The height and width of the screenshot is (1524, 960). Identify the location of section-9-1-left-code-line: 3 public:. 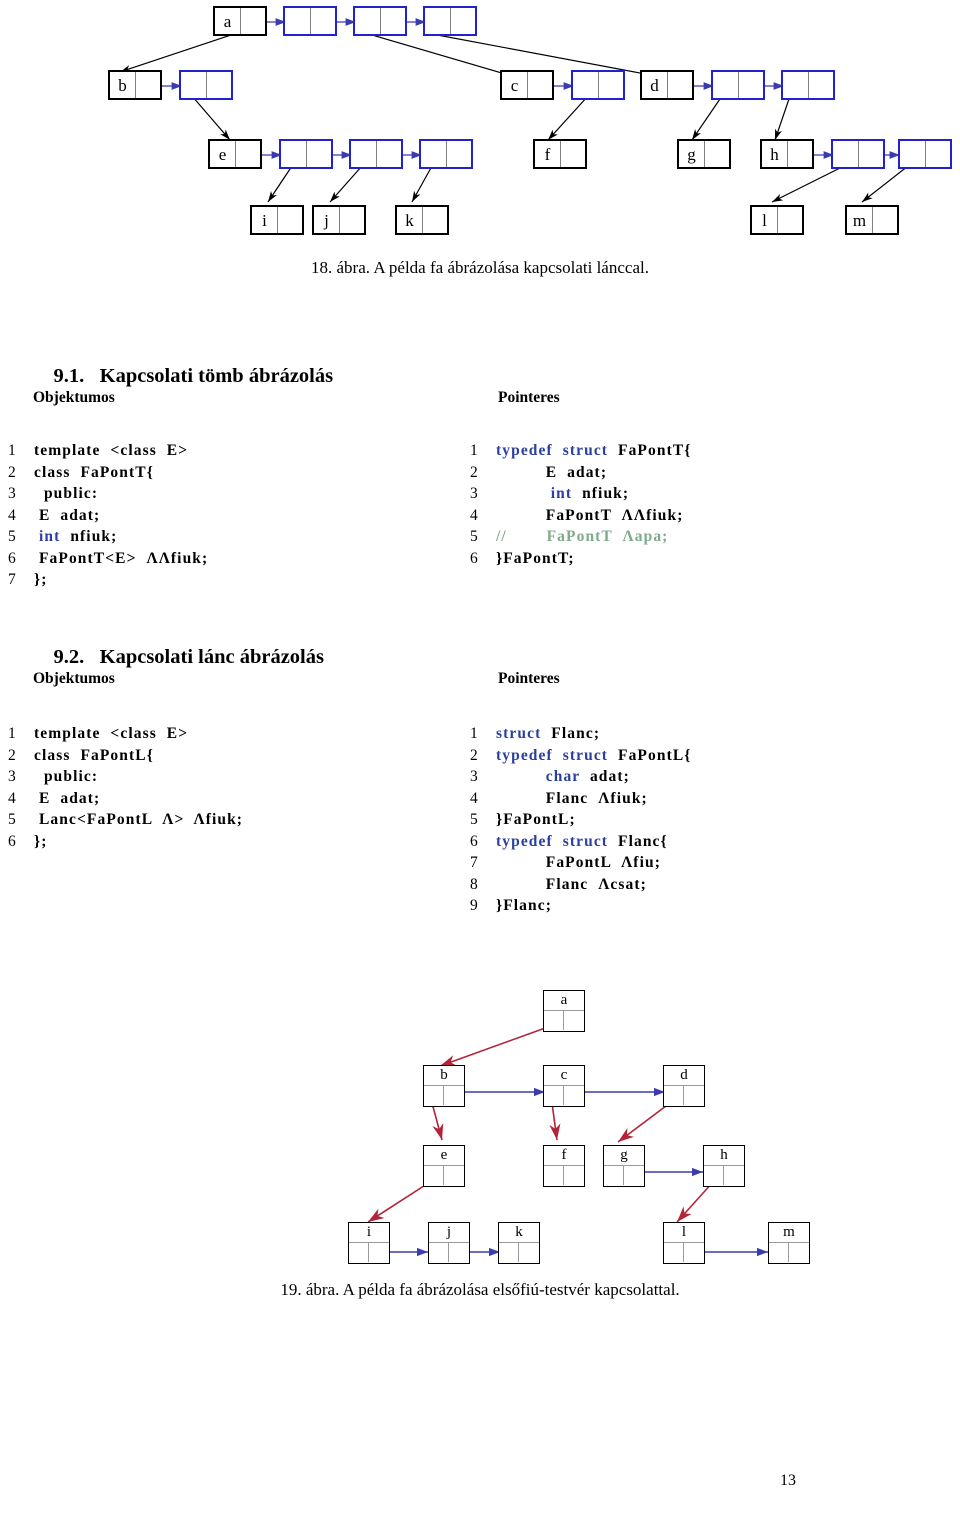
(108, 496).